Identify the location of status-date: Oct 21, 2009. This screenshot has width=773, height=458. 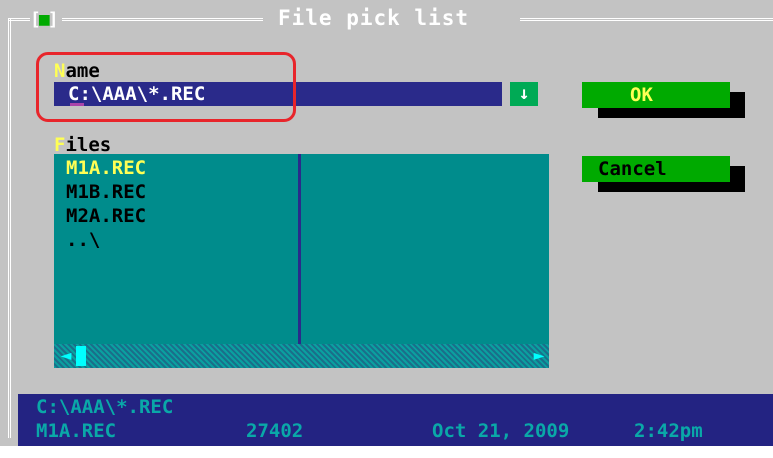
(501, 431).